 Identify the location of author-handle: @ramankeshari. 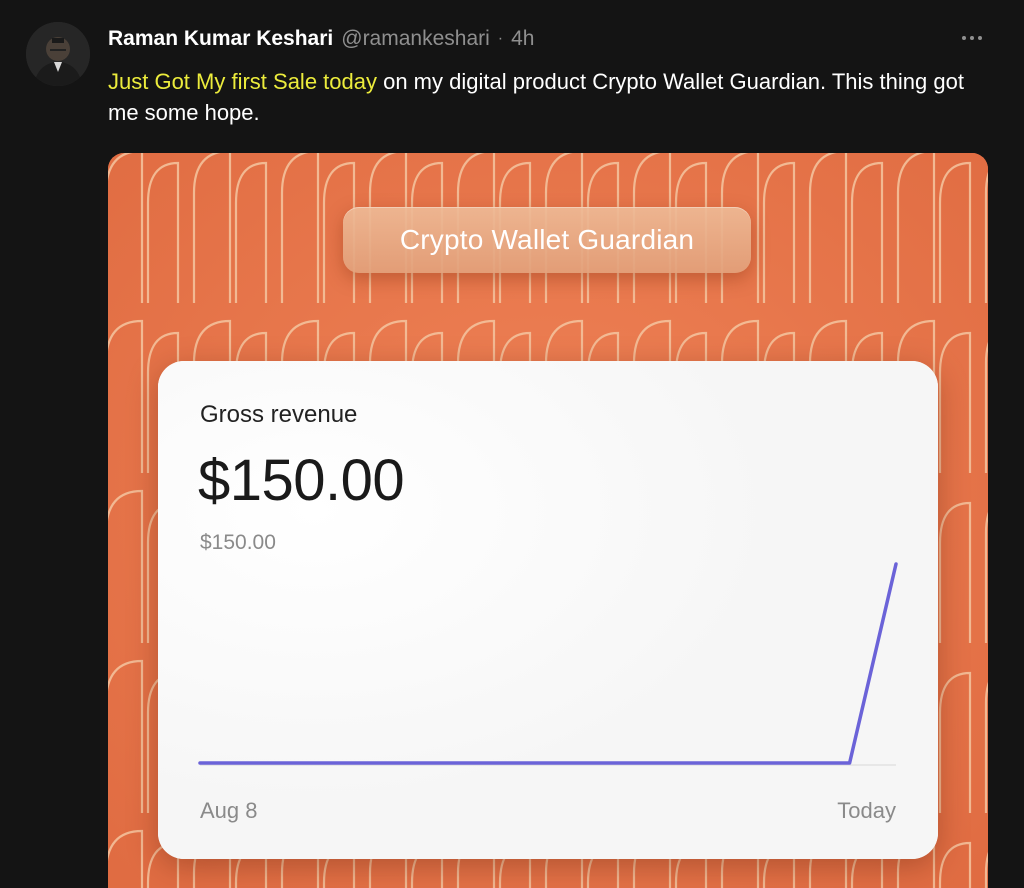
(415, 39).